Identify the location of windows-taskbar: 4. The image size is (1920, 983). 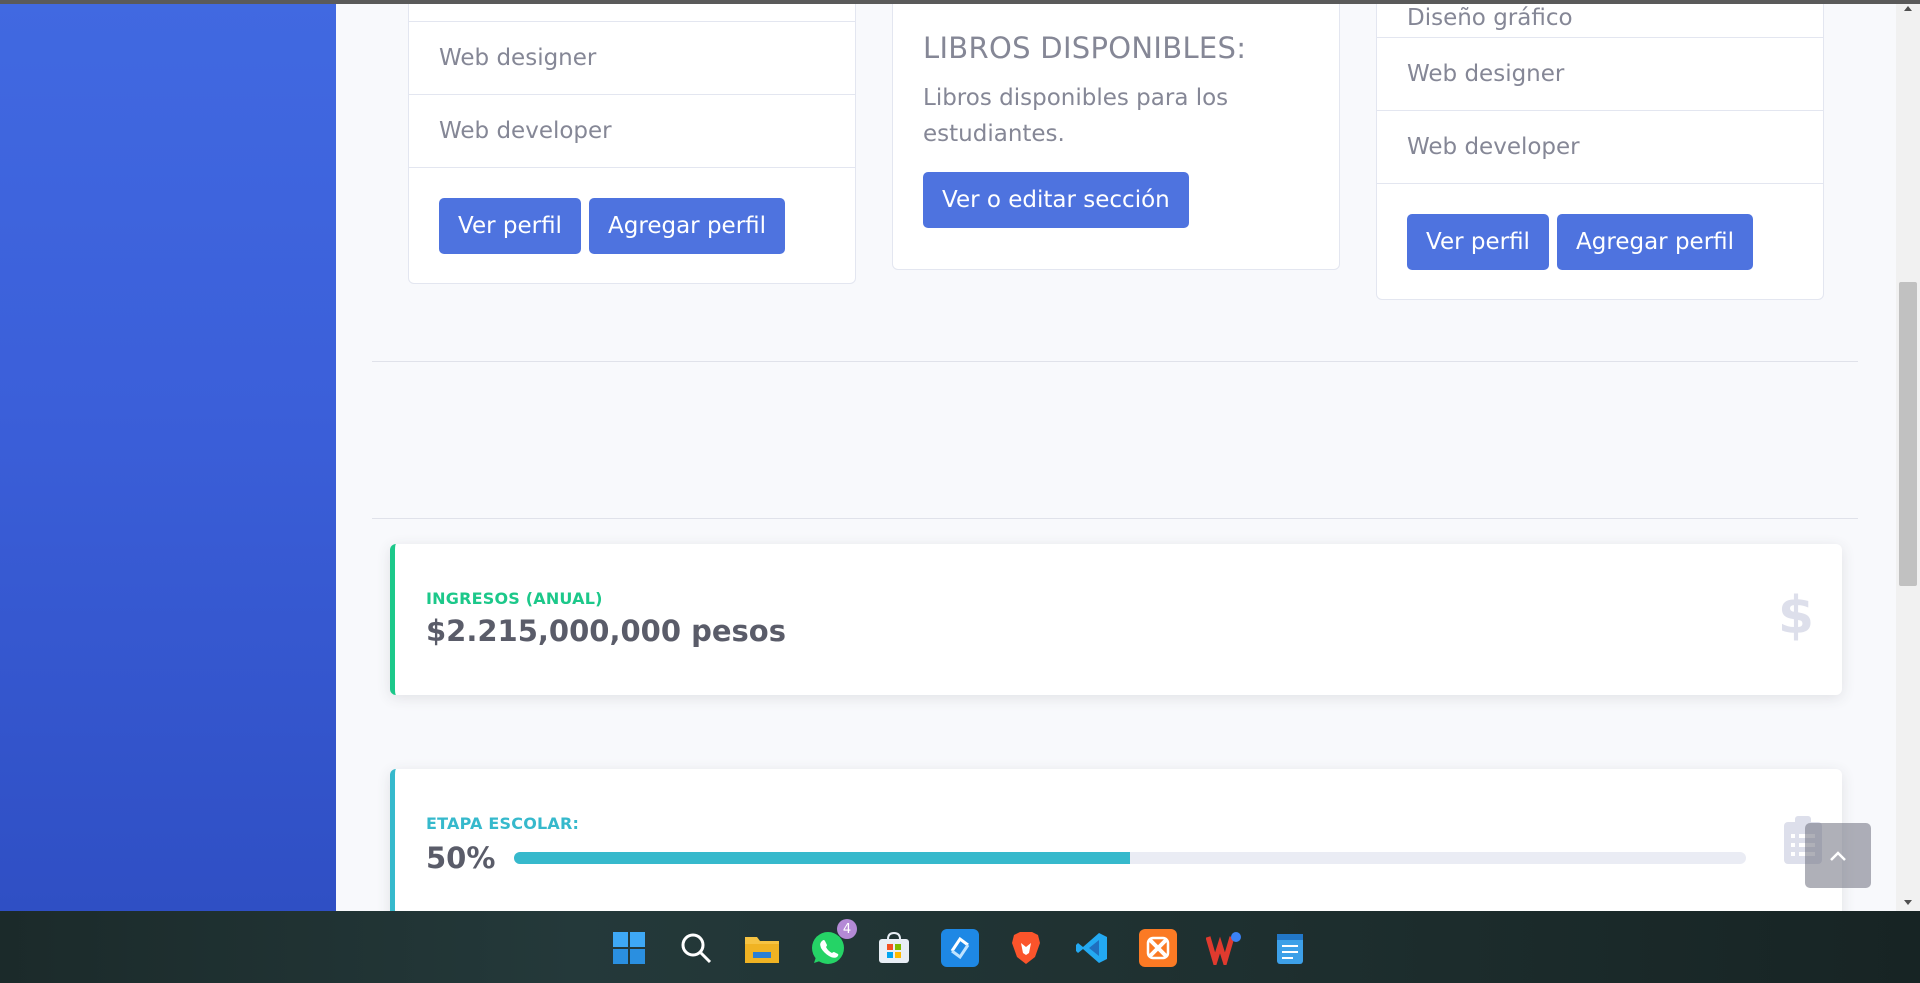
(960, 947).